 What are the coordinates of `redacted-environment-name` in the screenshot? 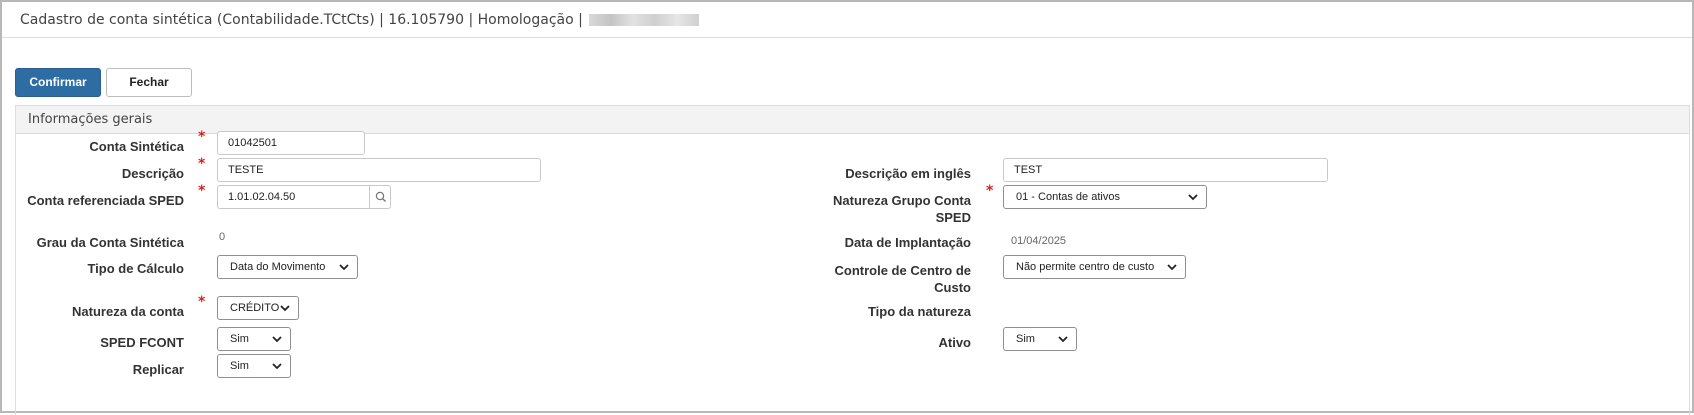 It's located at (643, 20).